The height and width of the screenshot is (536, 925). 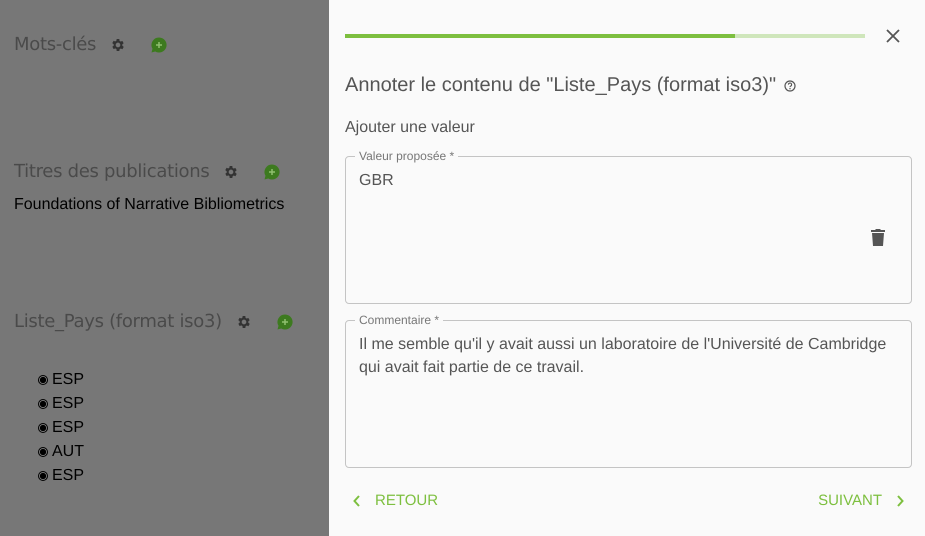 What do you see at coordinates (410, 128) in the screenshot?
I see `subtitle: Ajouter une valeur` at bounding box center [410, 128].